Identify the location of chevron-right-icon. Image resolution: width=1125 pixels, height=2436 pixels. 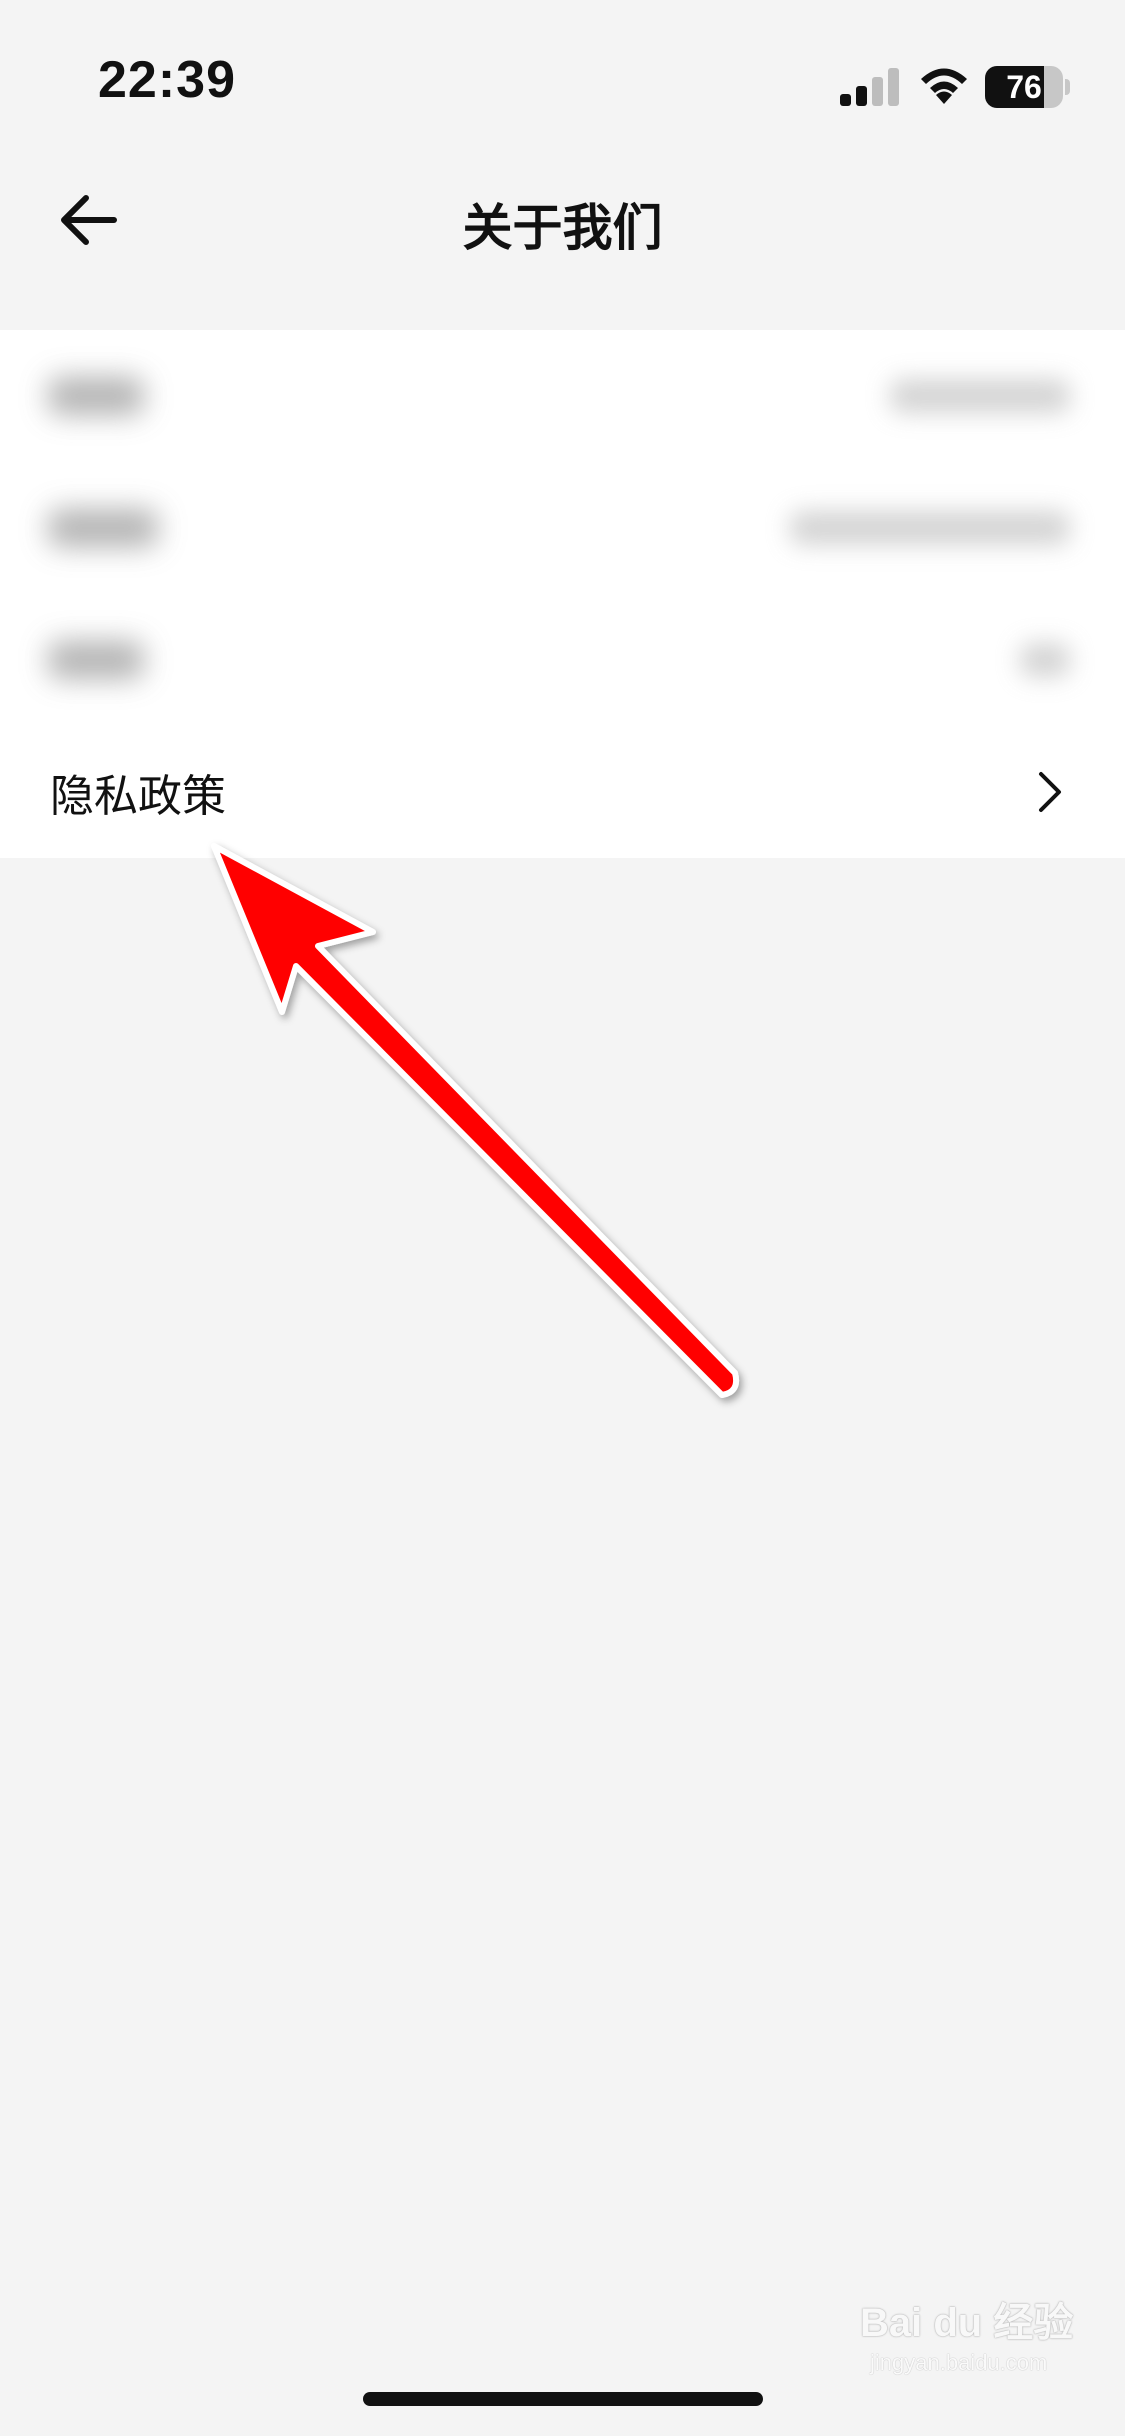
(1050, 792).